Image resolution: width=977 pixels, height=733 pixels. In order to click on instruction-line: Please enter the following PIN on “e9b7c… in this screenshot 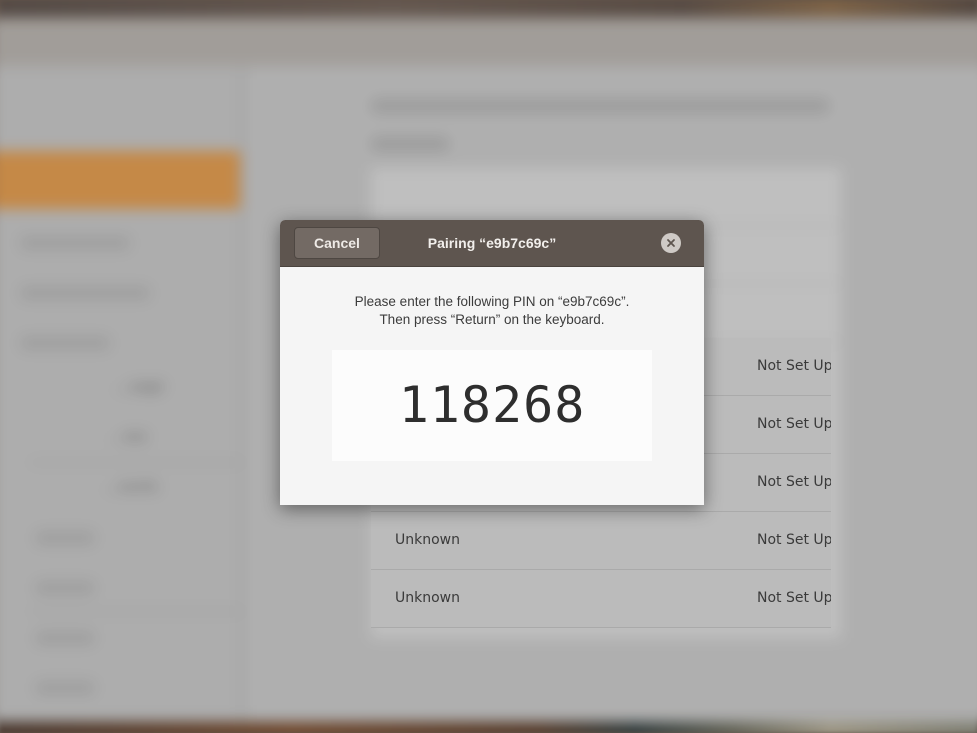, I will do `click(492, 301)`.